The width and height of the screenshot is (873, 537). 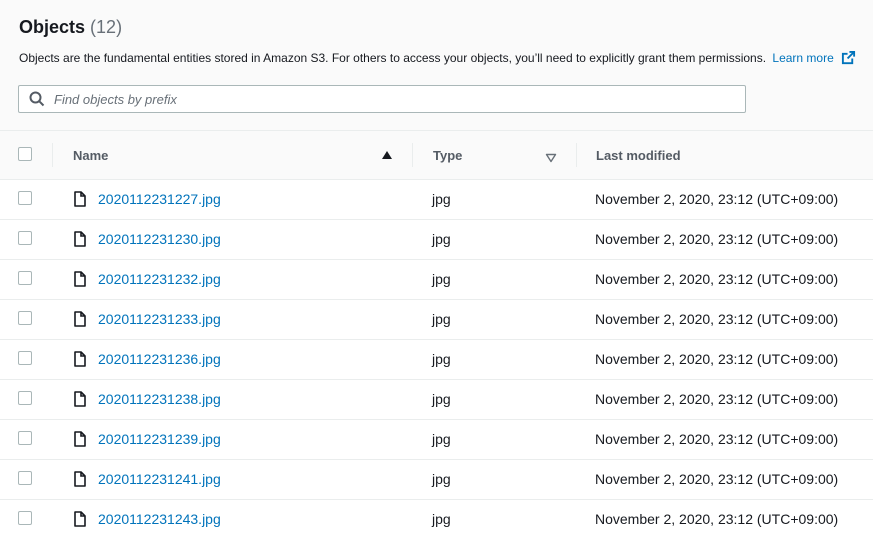 I want to click on column-header-name-label: Name, so click(x=91, y=155).